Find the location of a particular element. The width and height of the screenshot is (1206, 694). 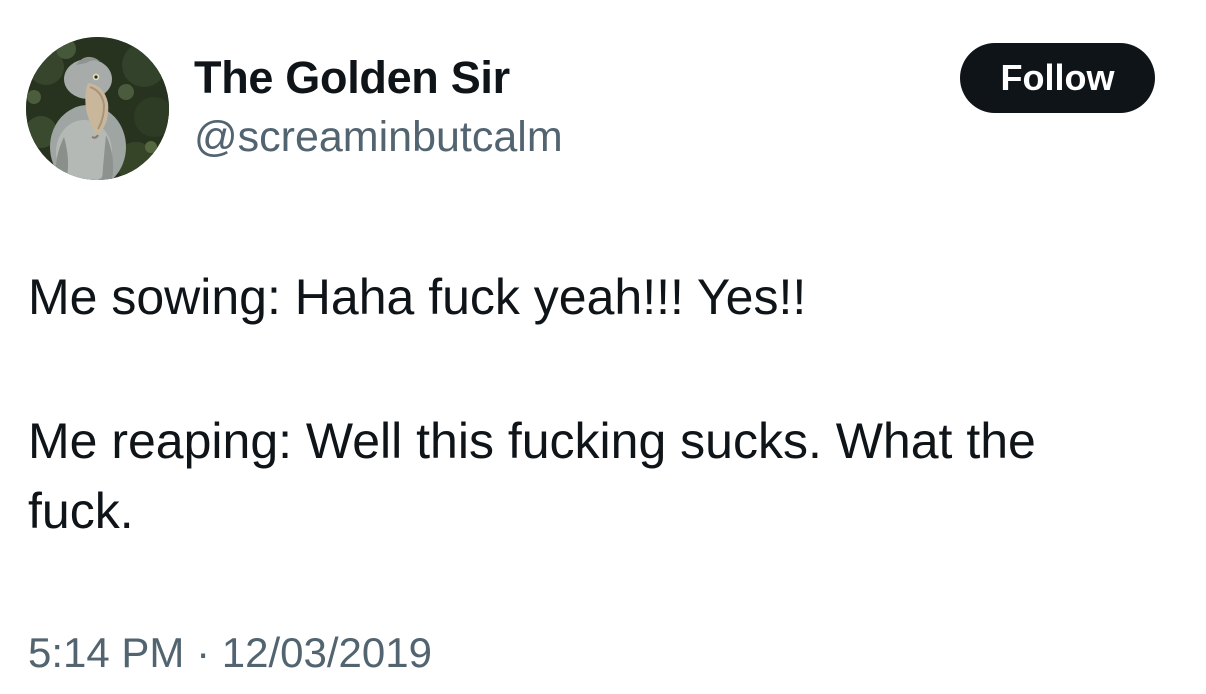

author-info: The Golden Sir @screaminbutcalm is located at coordinates (378, 107).